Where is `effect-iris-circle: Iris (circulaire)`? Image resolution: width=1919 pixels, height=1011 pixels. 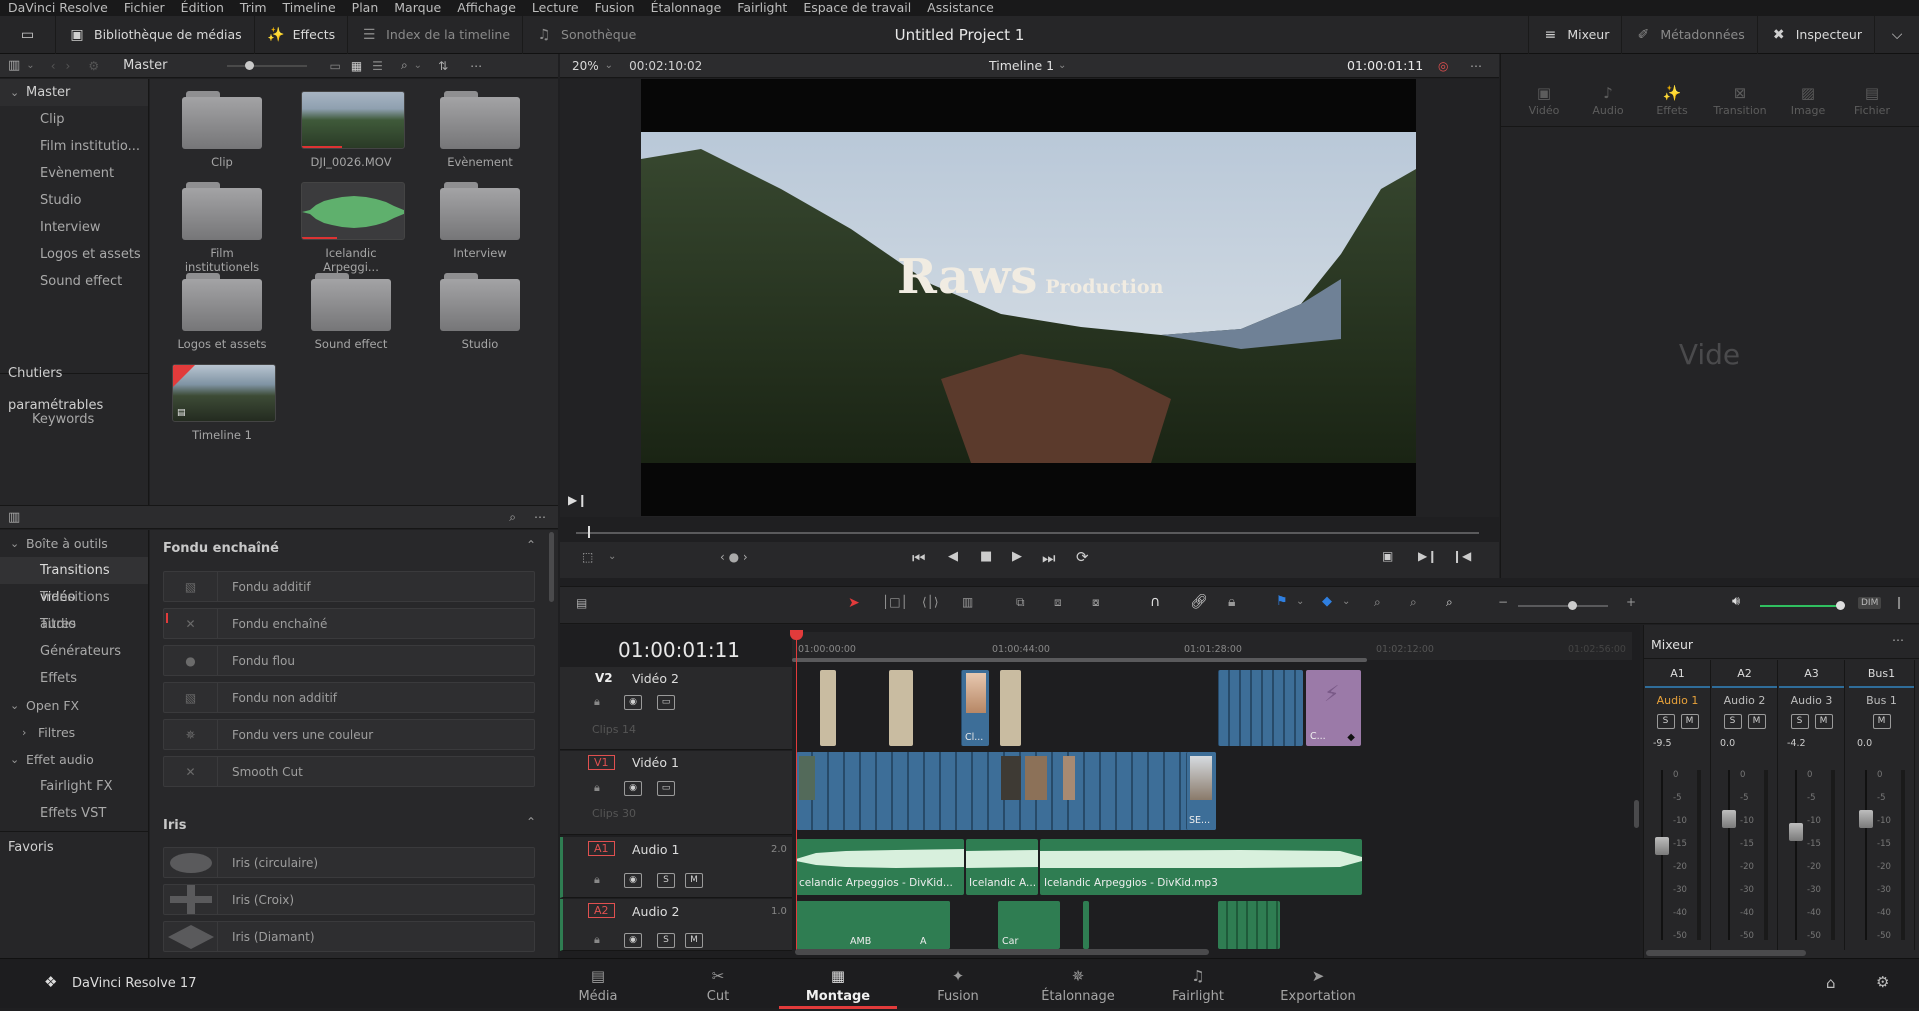 effect-iris-circle: Iris (circulaire) is located at coordinates (349, 862).